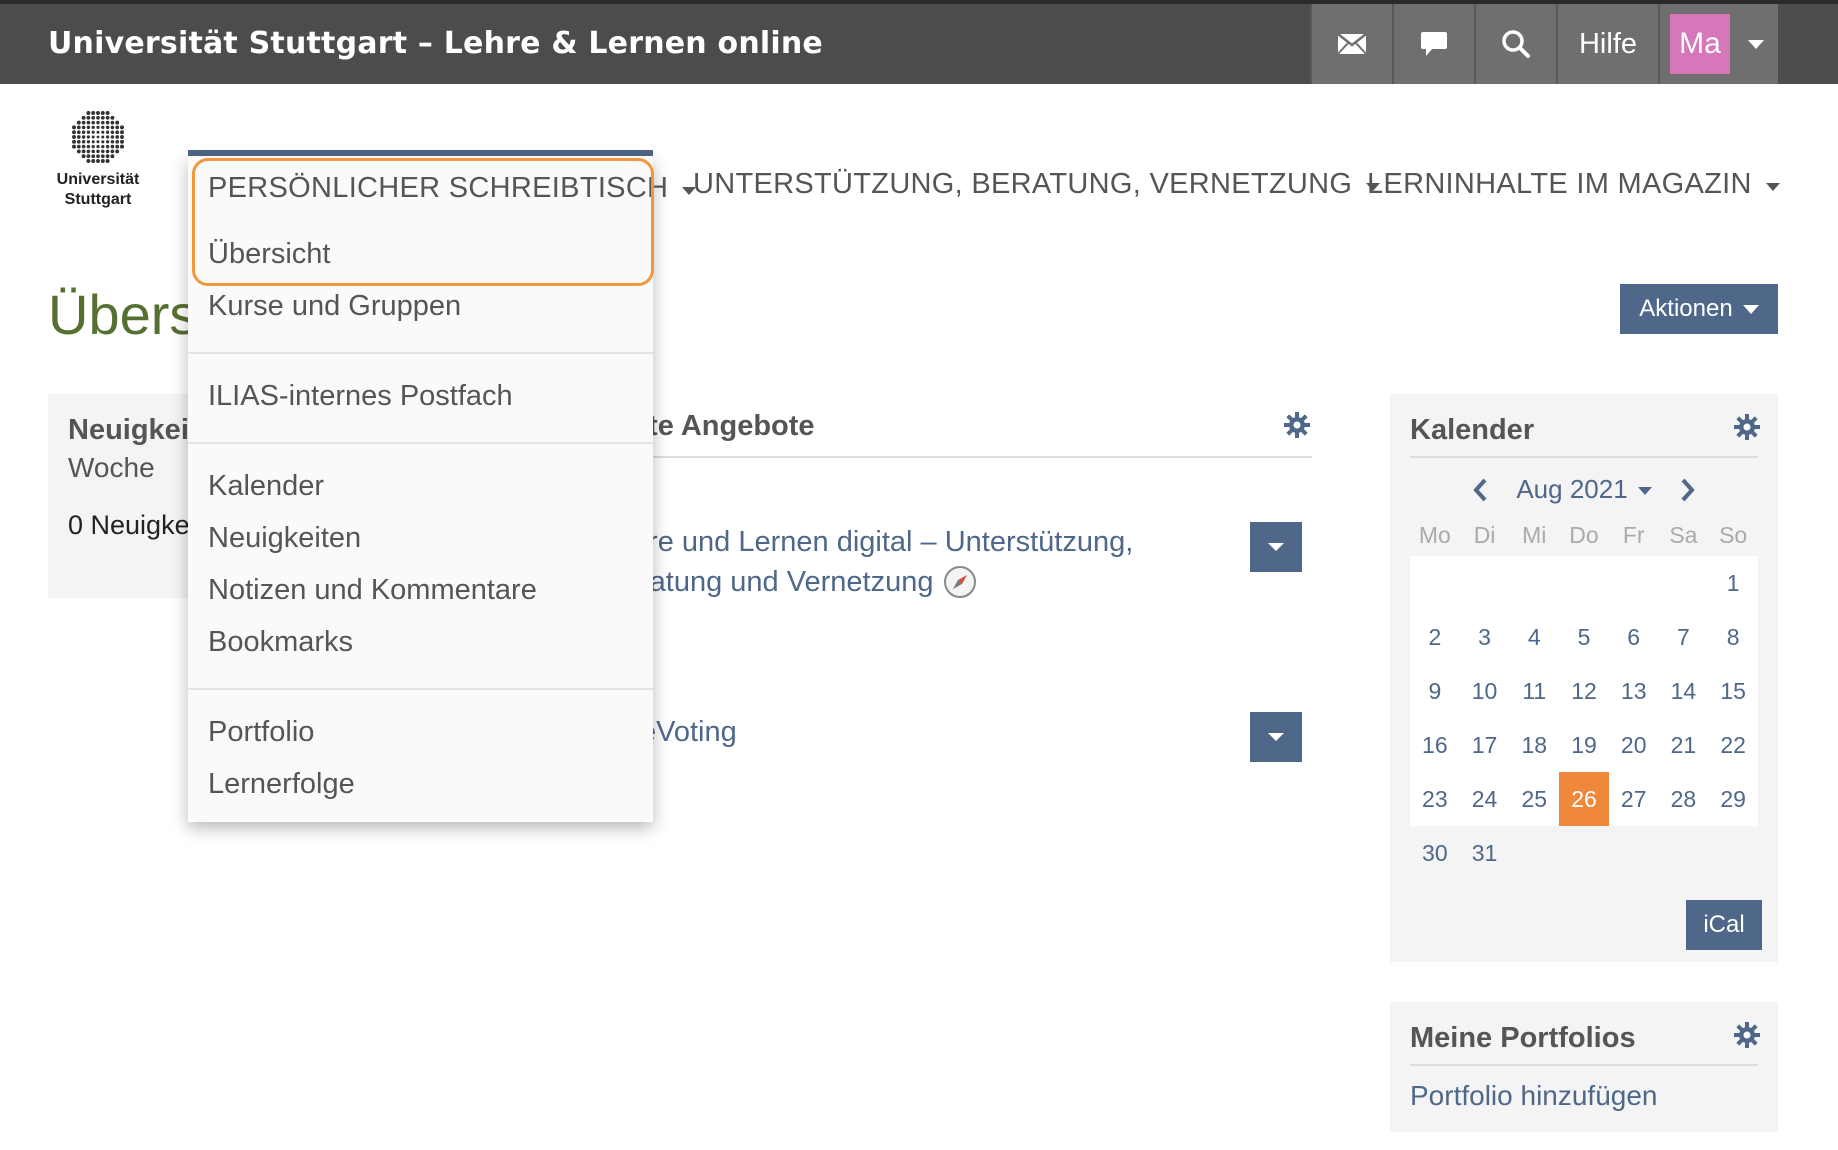  I want to click on weekday-label: So, so click(1733, 535).